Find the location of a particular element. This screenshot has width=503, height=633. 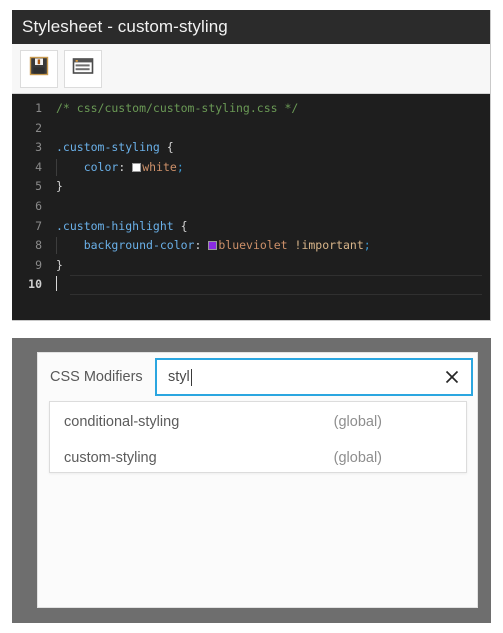

code-line-text: background-color: blueviolet !important; is located at coordinates (273, 246).